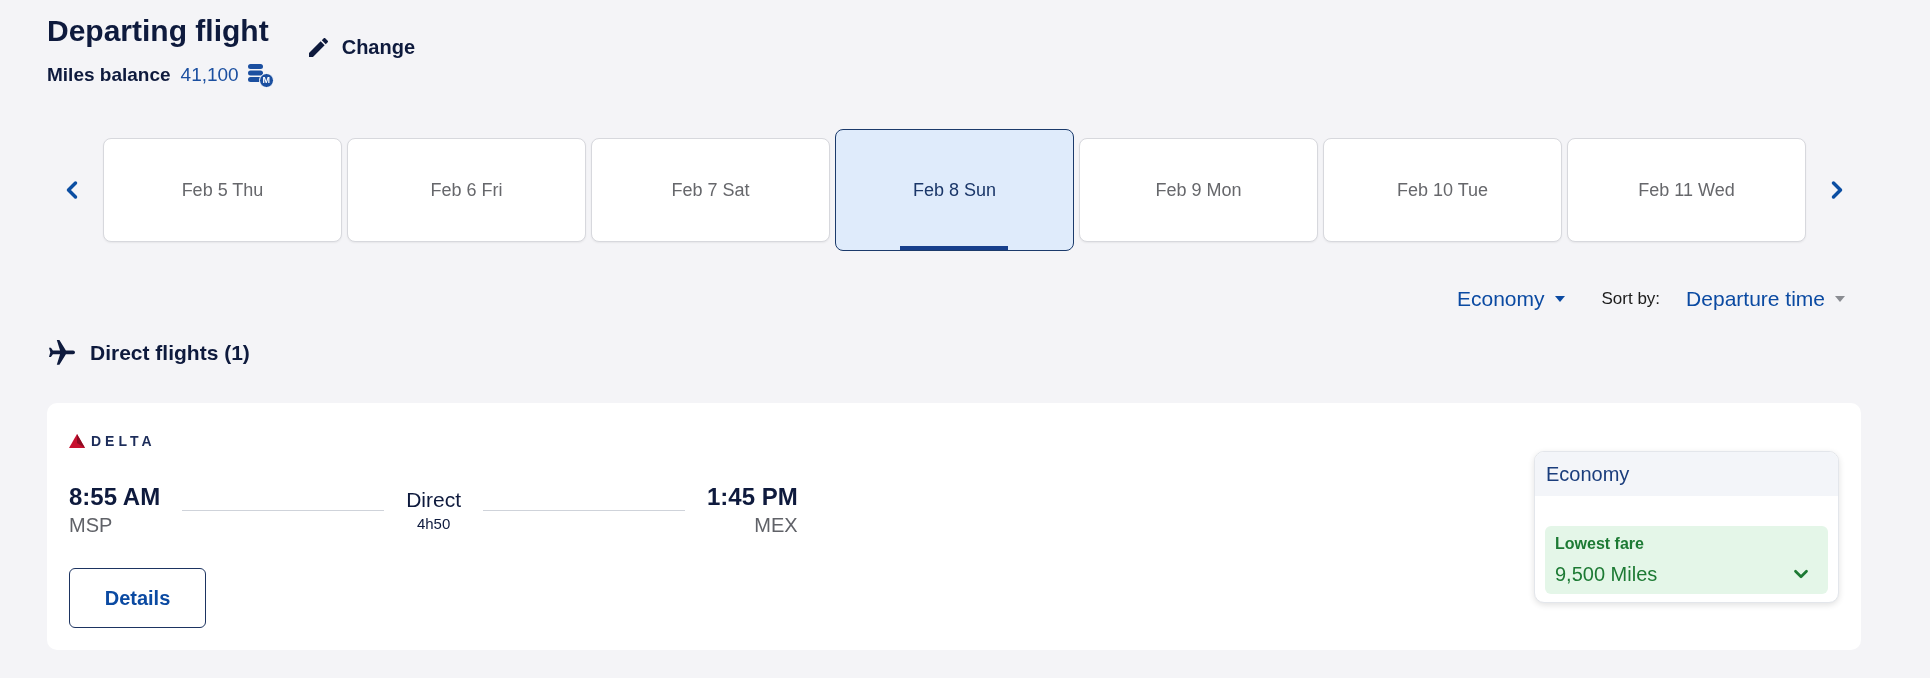 This screenshot has height=678, width=1930. What do you see at coordinates (954, 190) in the screenshot?
I see `date-tab: Feb 8 Sun` at bounding box center [954, 190].